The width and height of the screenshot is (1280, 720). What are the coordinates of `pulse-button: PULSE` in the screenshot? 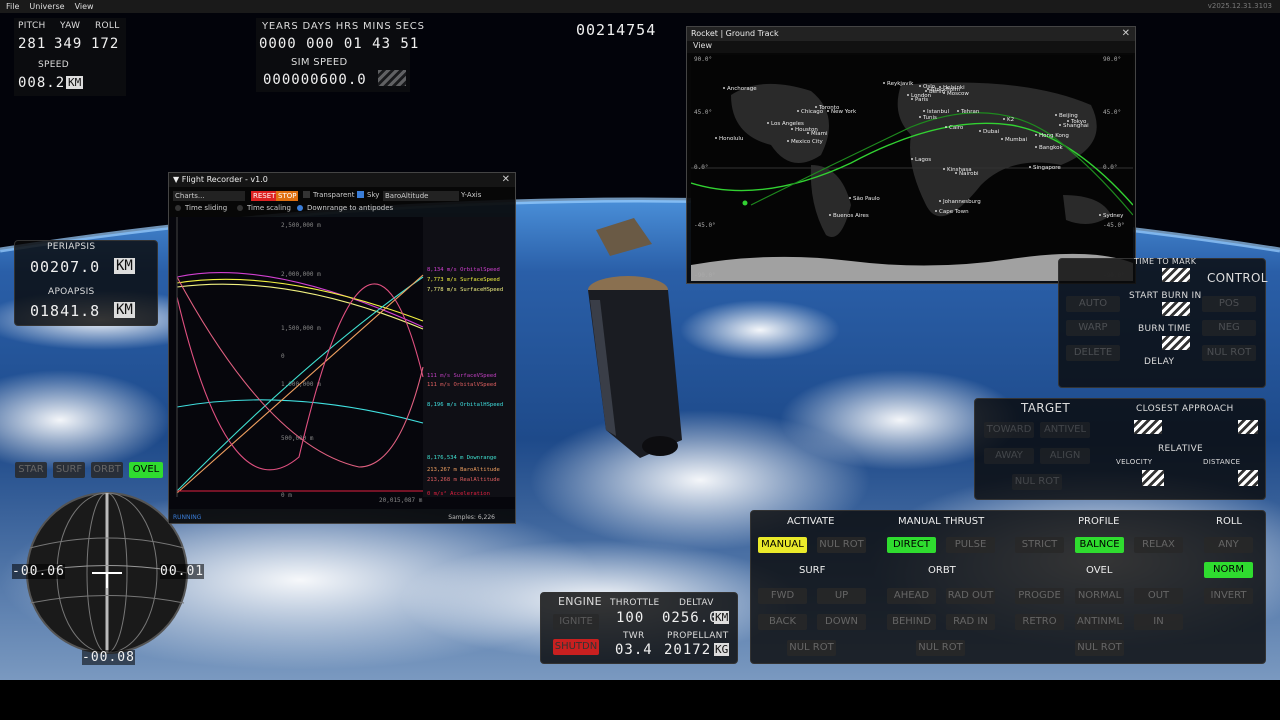 It's located at (970, 545).